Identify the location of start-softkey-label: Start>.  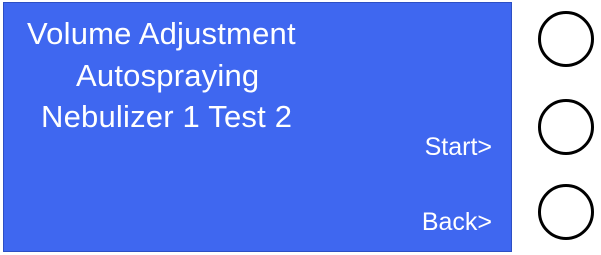
(458, 147).